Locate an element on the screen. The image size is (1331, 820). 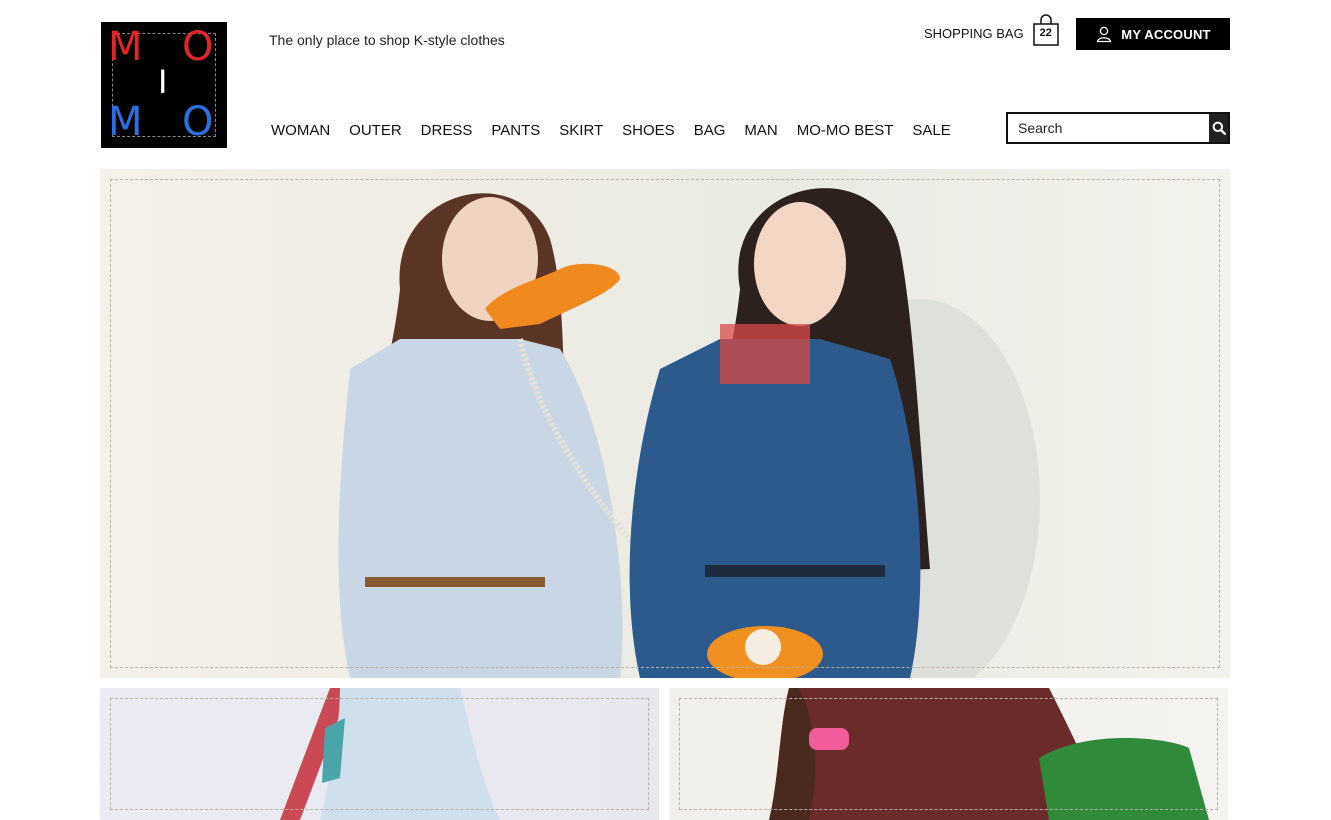
logo-letter-o-top: O is located at coordinates (198, 47).